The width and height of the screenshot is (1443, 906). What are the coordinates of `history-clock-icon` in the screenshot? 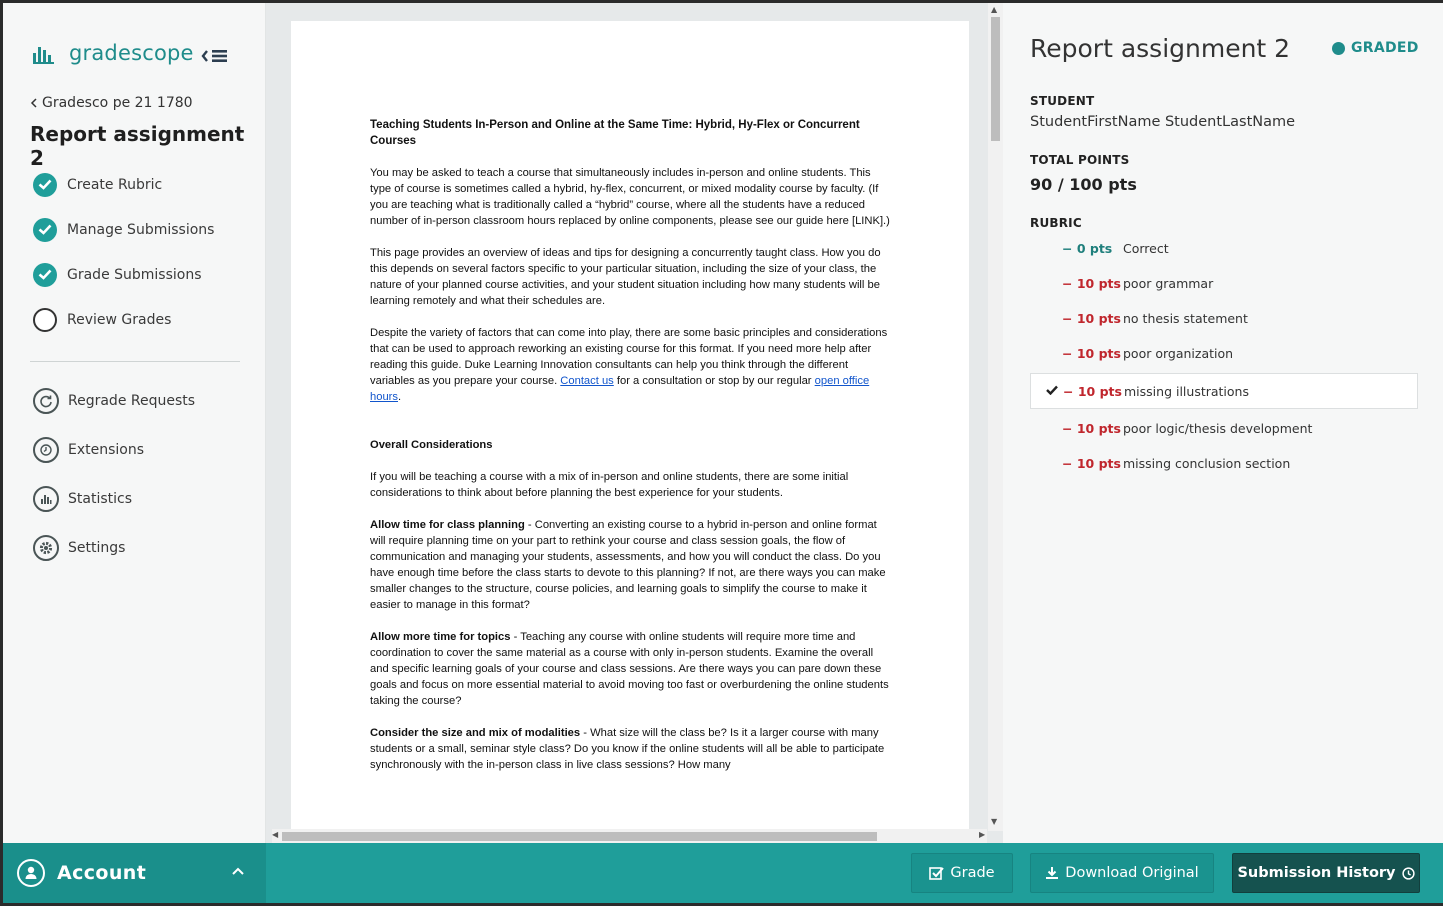 It's located at (1408, 873).